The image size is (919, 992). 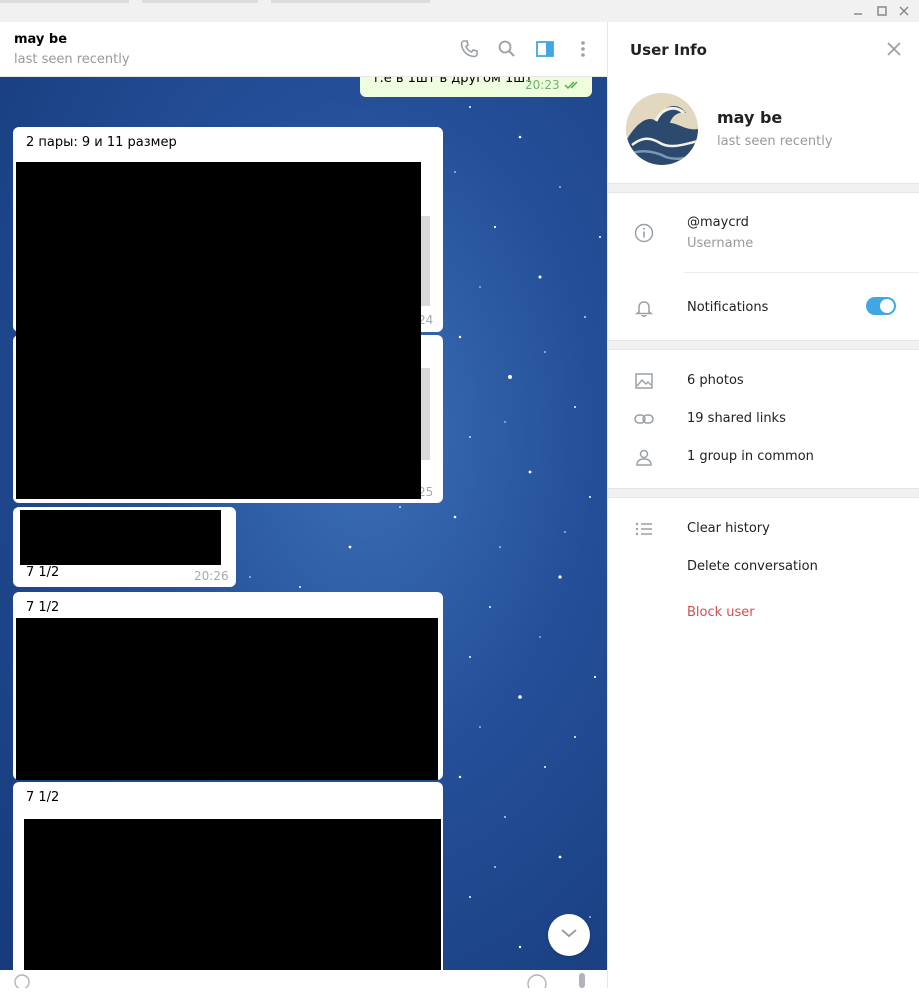 What do you see at coordinates (469, 49) in the screenshot?
I see `phone-icon` at bounding box center [469, 49].